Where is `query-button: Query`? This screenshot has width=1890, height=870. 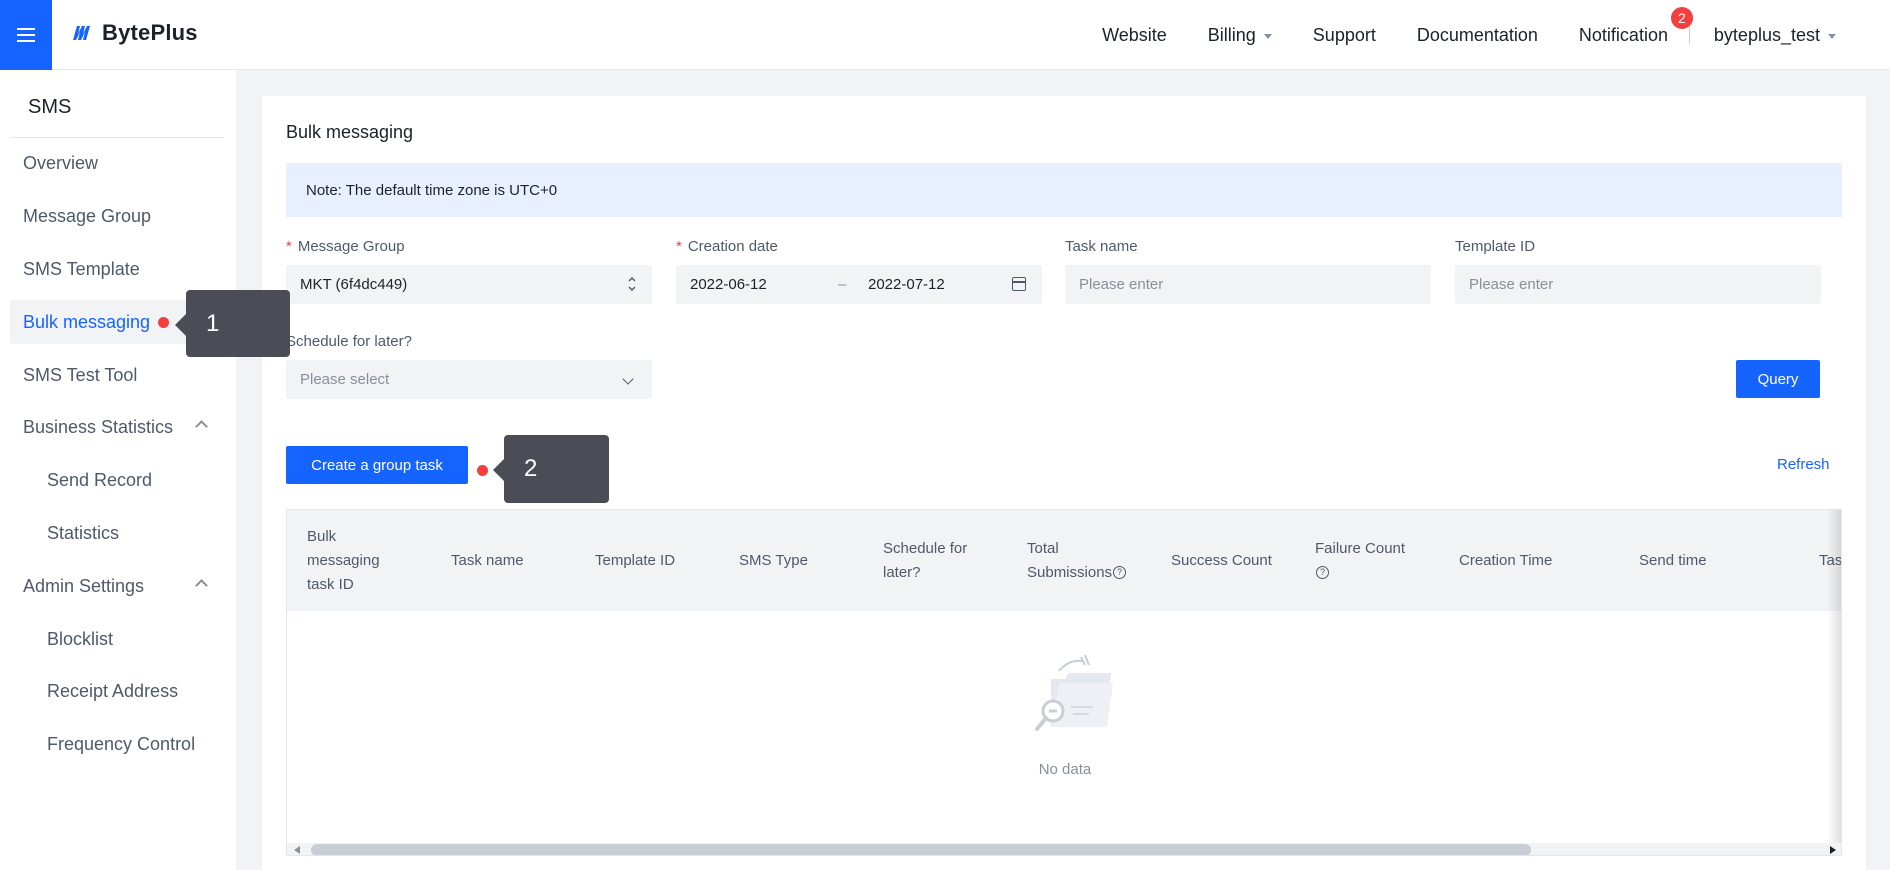 query-button: Query is located at coordinates (1778, 379).